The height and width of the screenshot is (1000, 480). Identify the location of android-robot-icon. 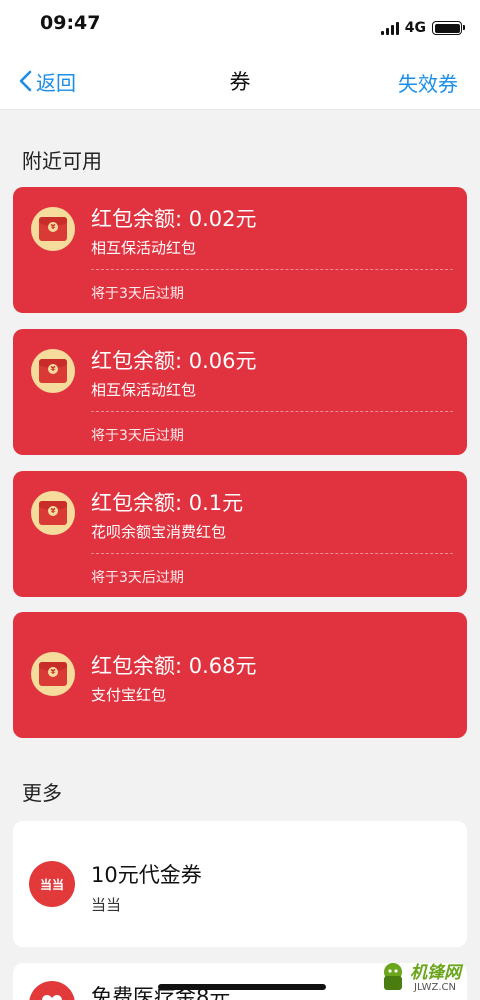
(393, 976).